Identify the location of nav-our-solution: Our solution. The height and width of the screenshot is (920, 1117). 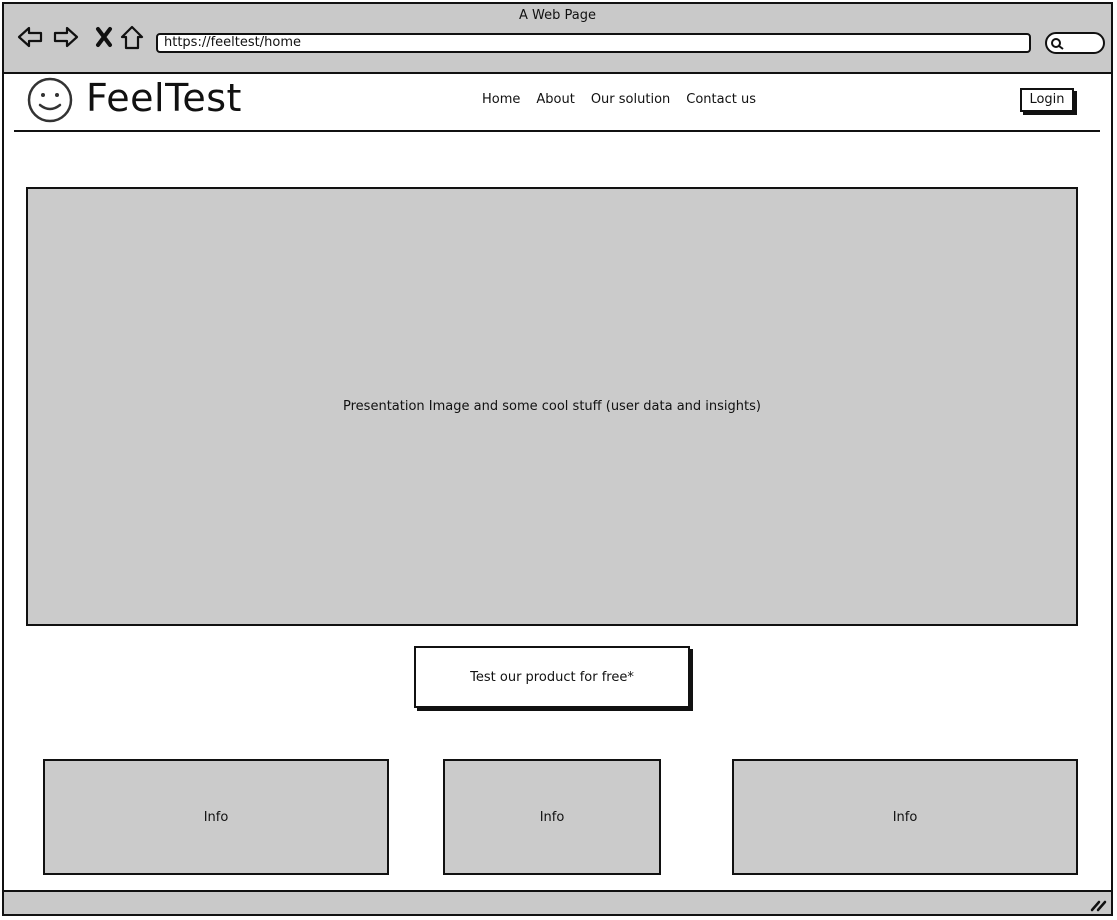
(630, 99).